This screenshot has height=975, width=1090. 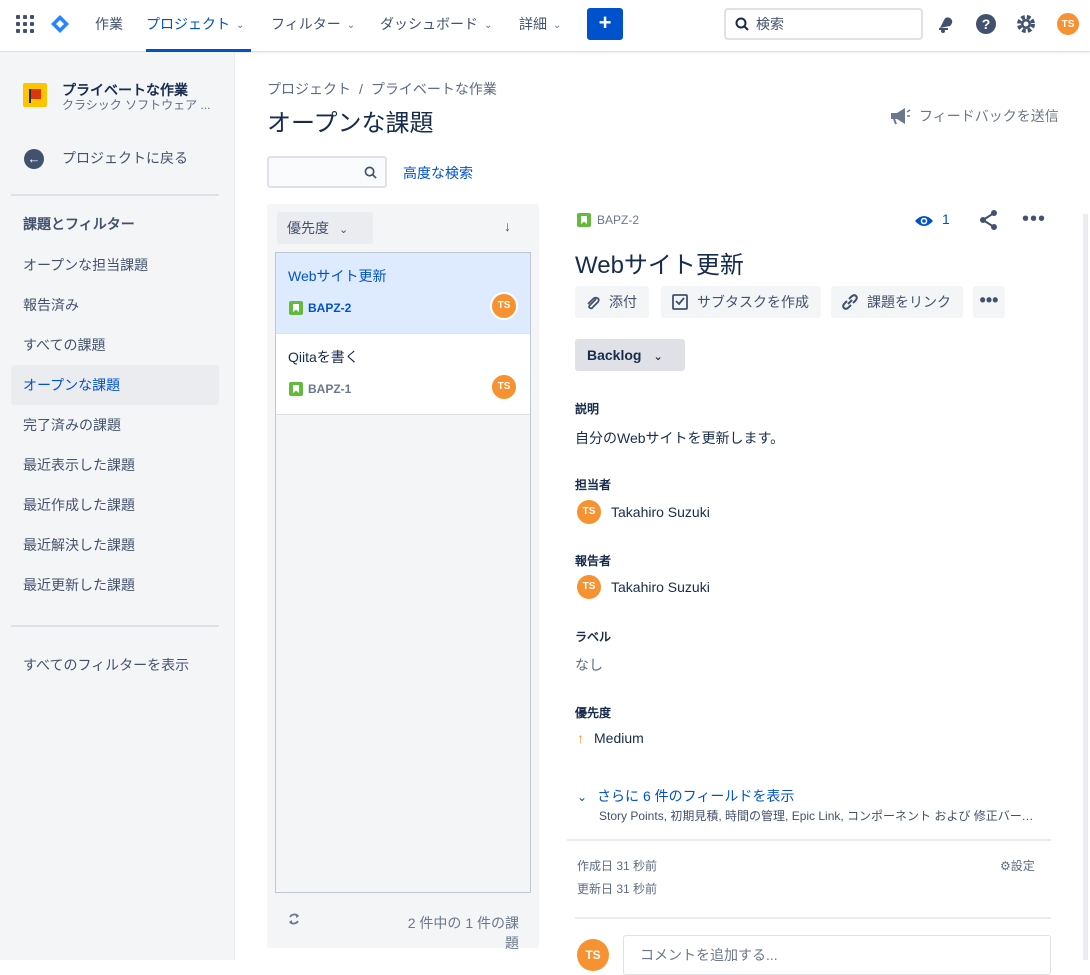 What do you see at coordinates (589, 587) in the screenshot?
I see `reporter-avatar: TS` at bounding box center [589, 587].